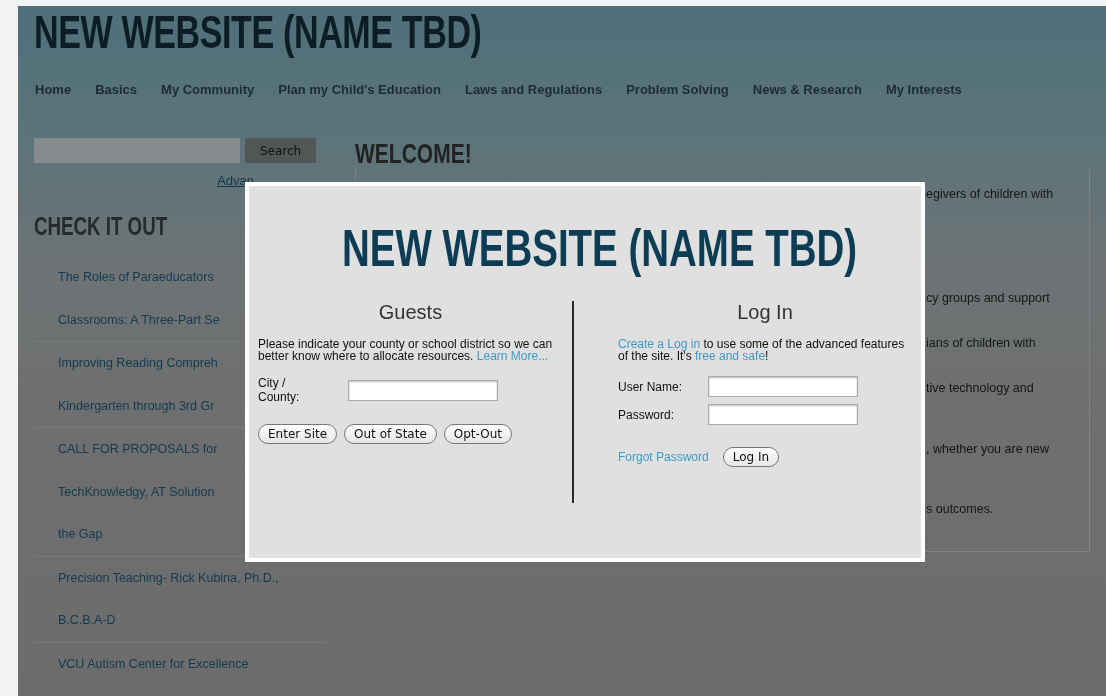 The height and width of the screenshot is (696, 1106). What do you see at coordinates (647, 414) in the screenshot?
I see `field-label: Password:` at bounding box center [647, 414].